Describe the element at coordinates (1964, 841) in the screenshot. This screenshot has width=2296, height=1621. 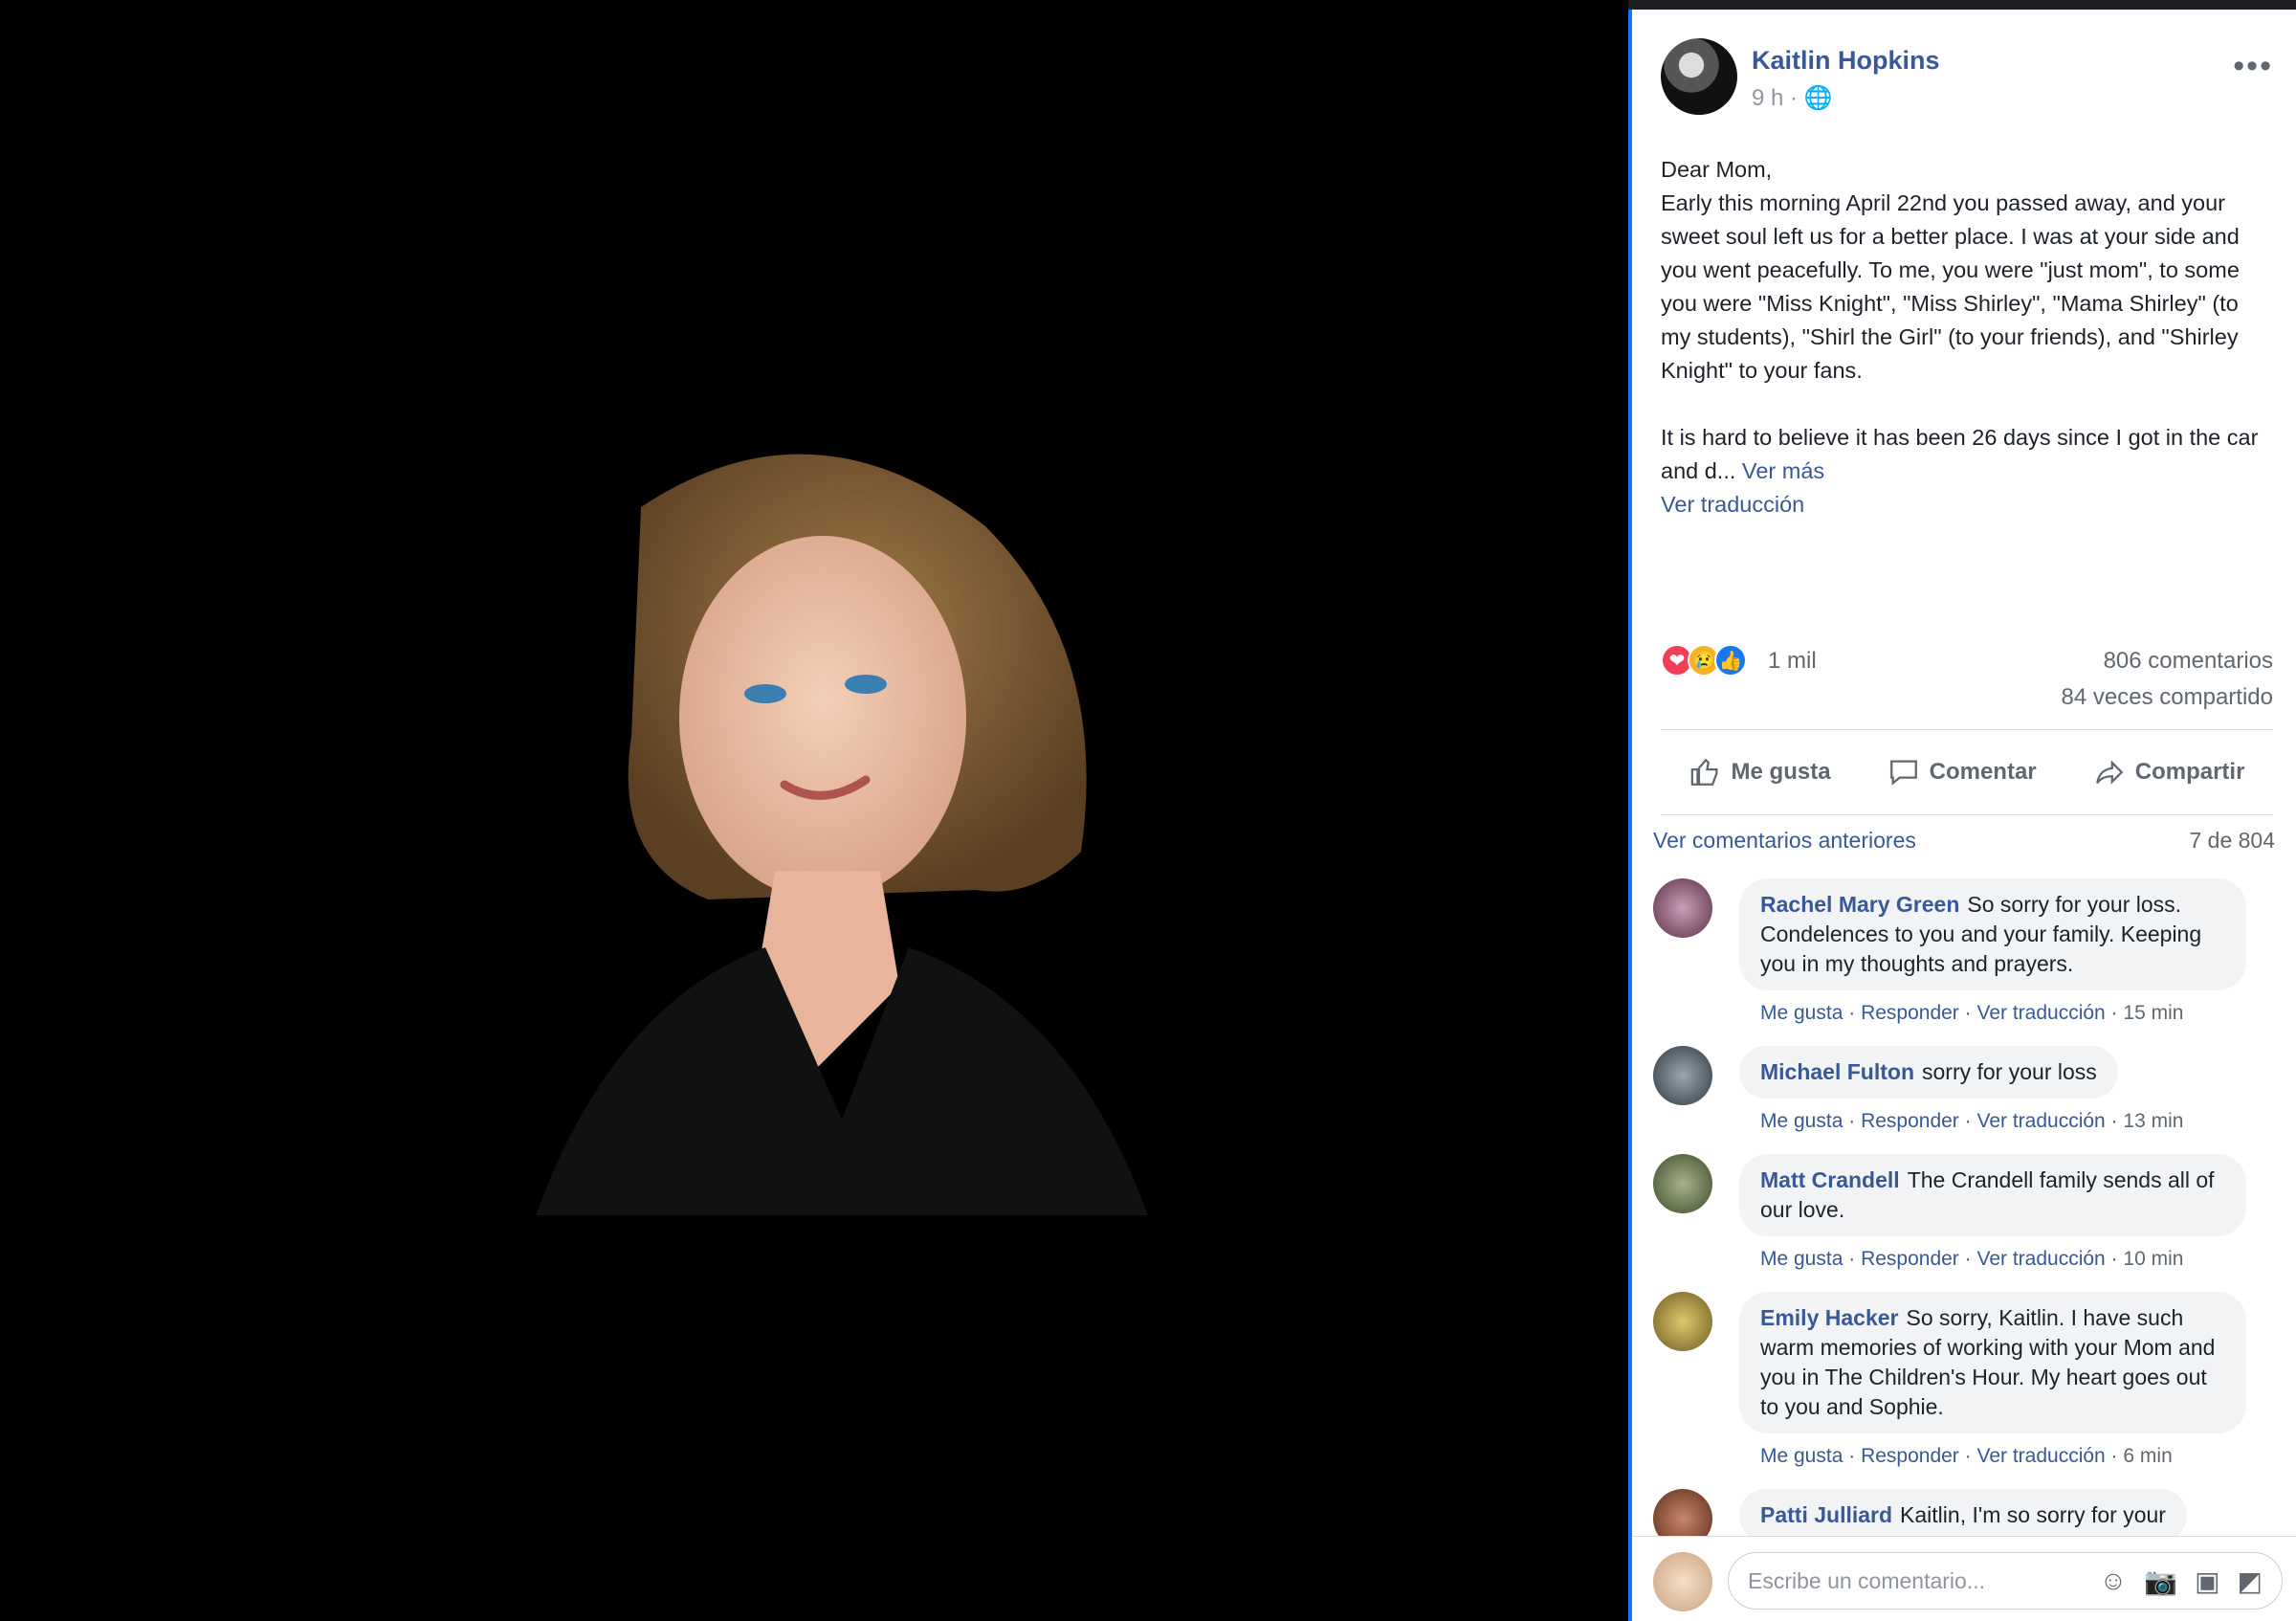
I see `comments-header: Ver comentarios anteriores 7 de 804` at that location.